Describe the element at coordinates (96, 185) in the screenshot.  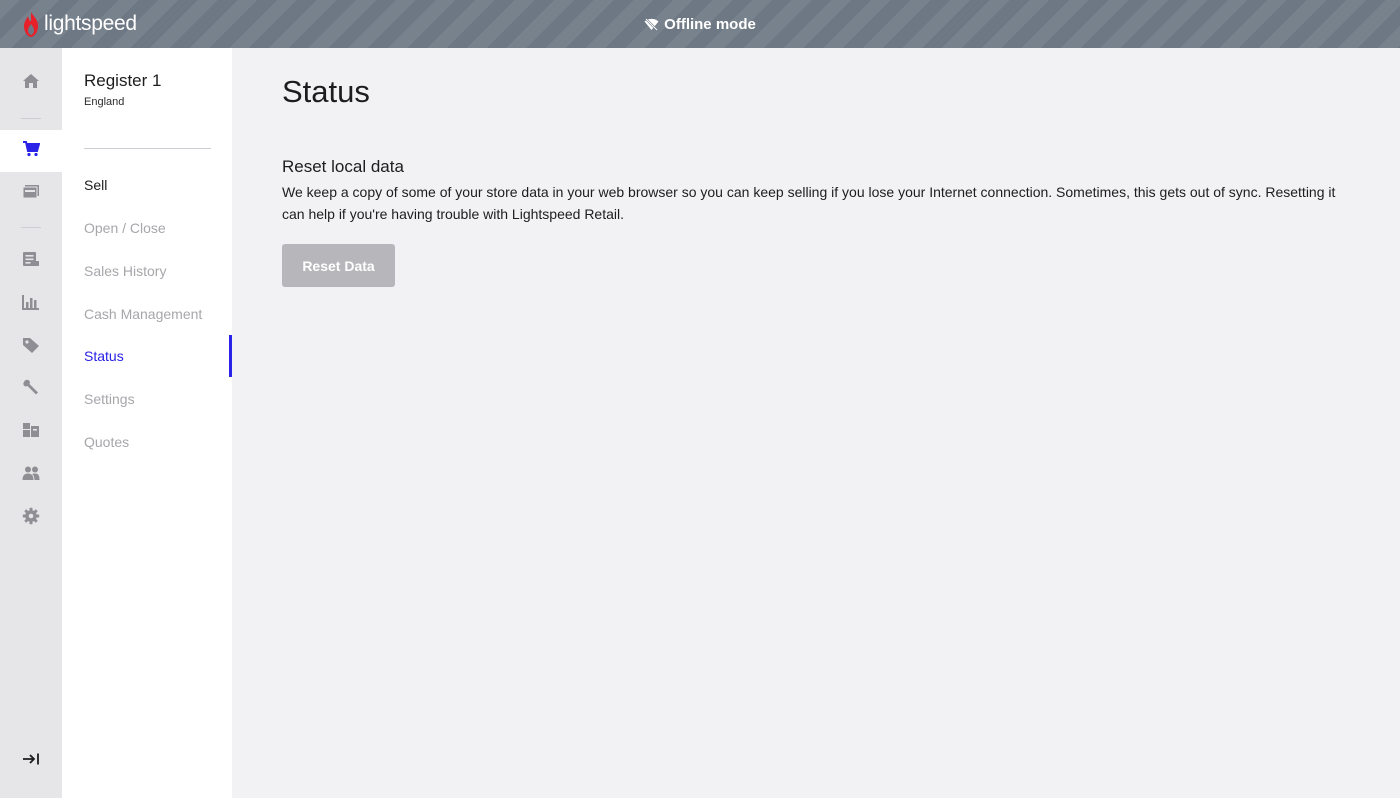
I see `sidebar-item-label: Sell` at that location.